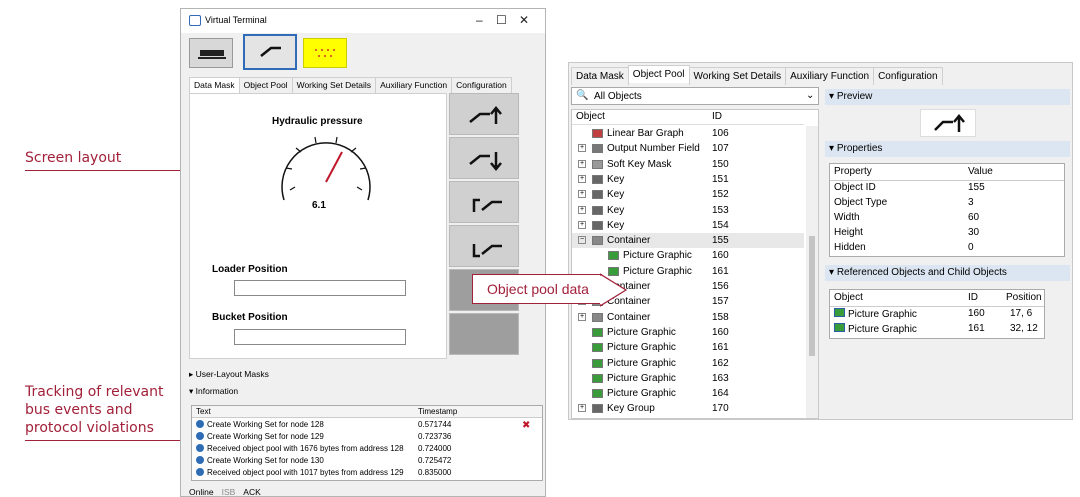 This screenshot has height=497, width=1080. I want to click on sprayer-softkey, so click(211, 53).